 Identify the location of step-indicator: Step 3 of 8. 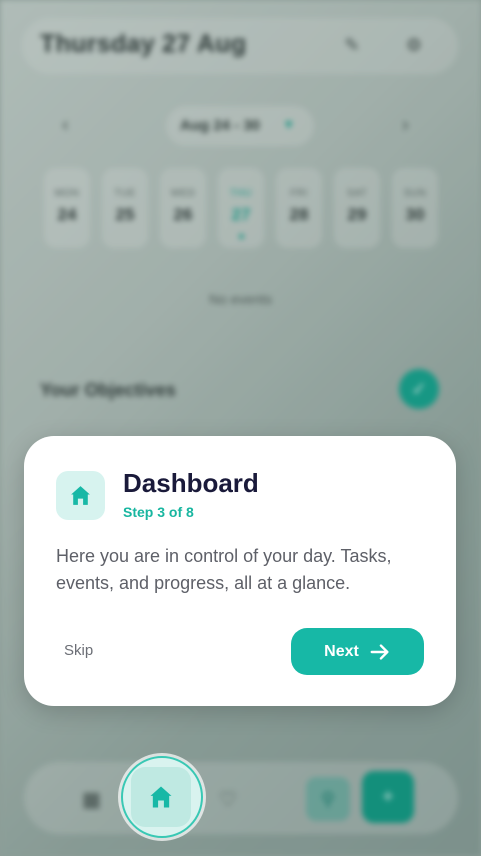
(158, 512).